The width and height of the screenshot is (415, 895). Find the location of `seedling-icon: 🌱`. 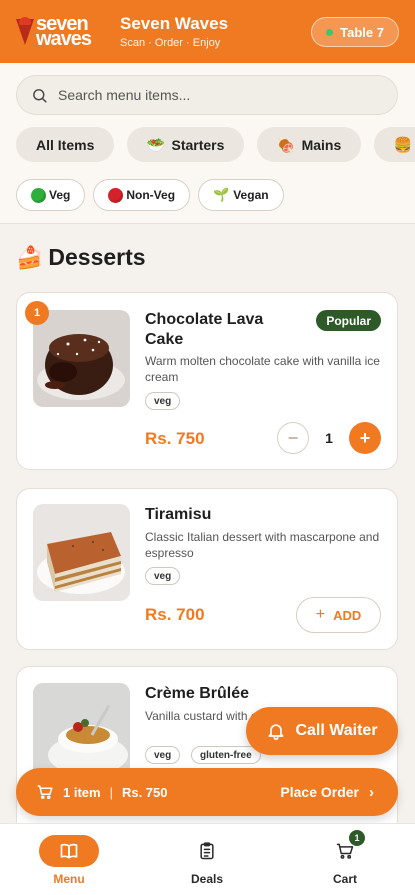

seedling-icon: 🌱 is located at coordinates (221, 194).